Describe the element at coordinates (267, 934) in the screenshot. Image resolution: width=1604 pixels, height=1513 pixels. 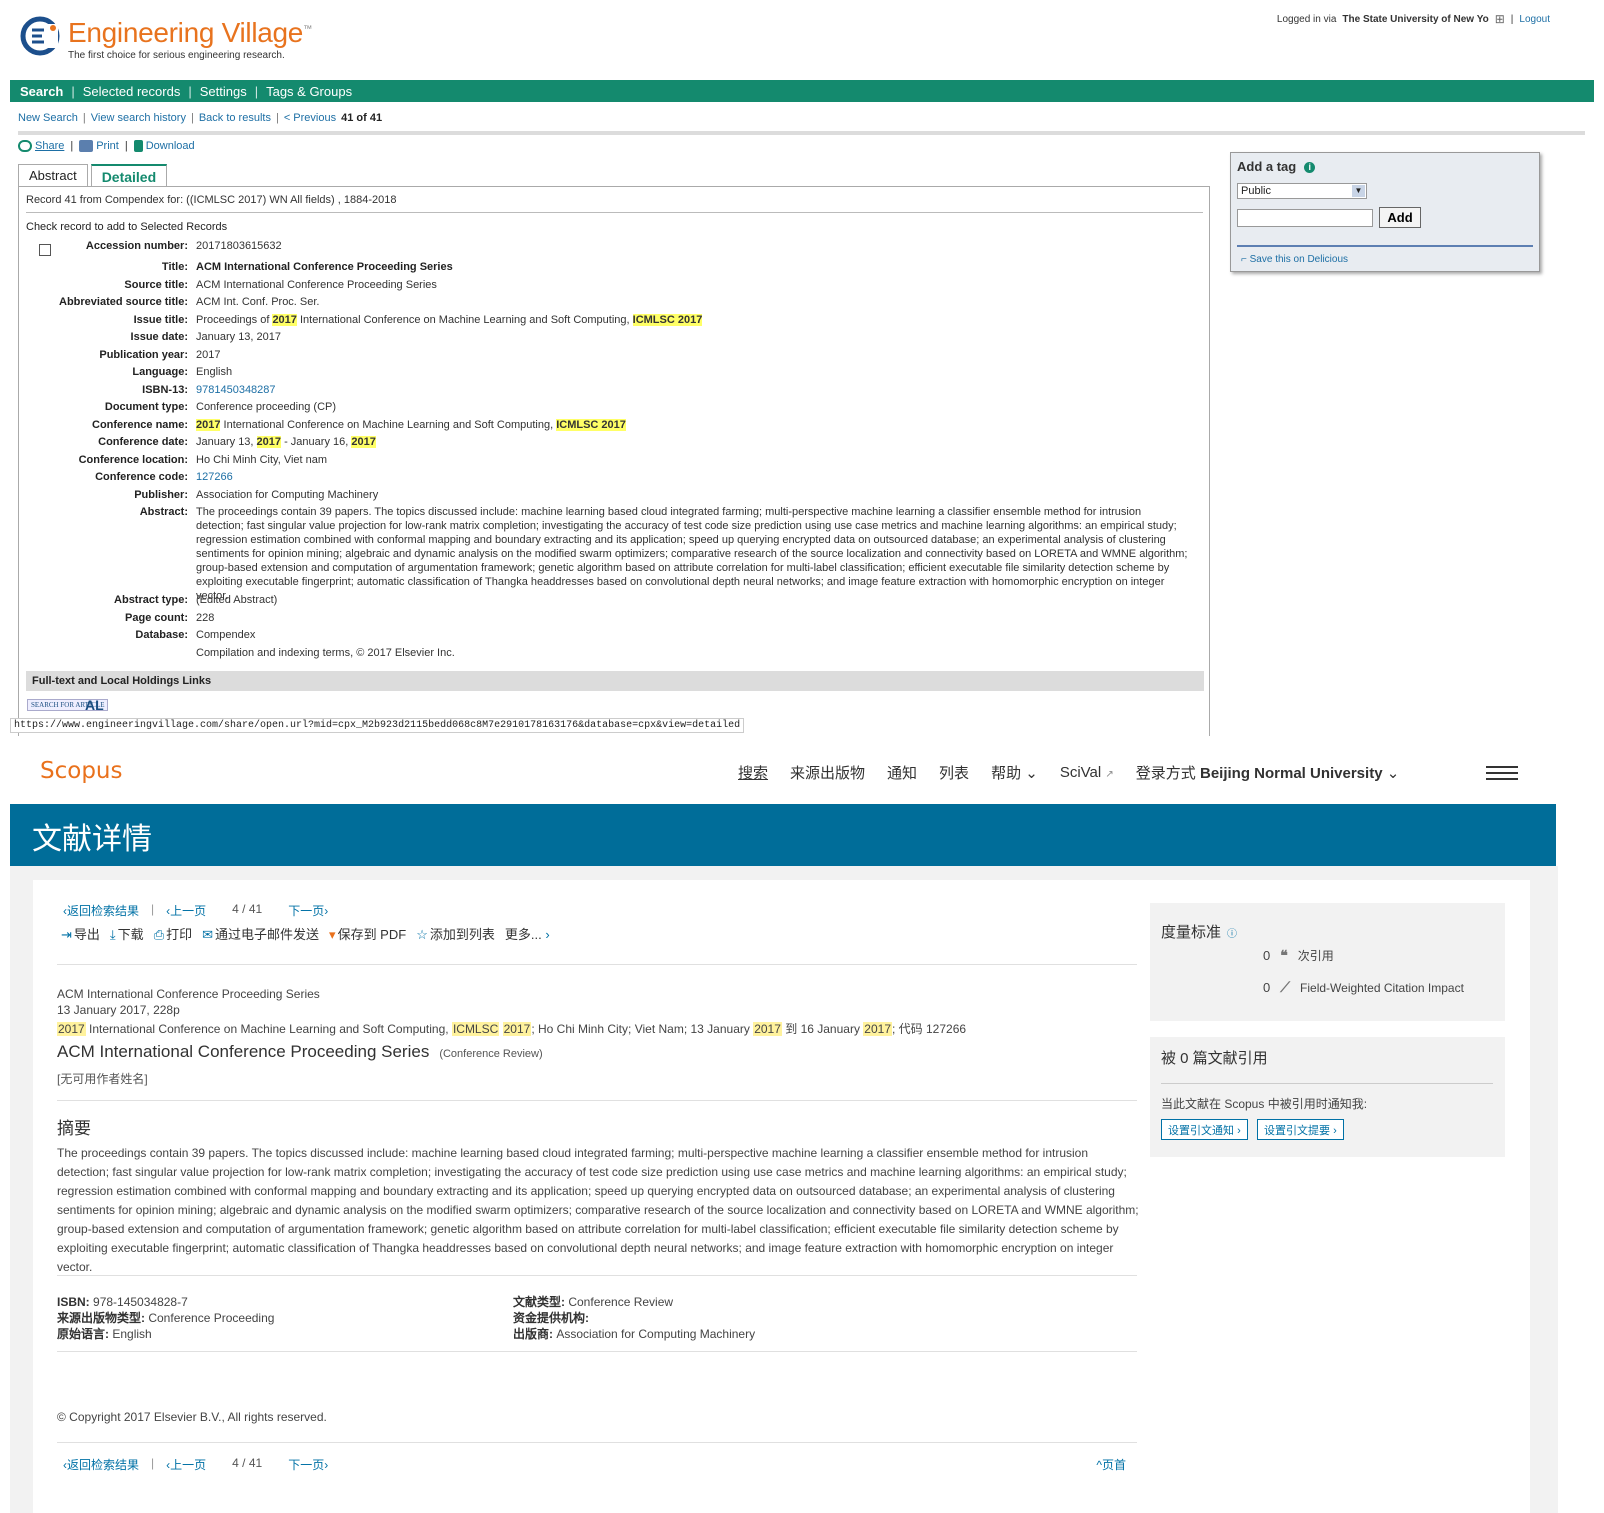
I see `email-label: 通过电子邮件发送` at that location.